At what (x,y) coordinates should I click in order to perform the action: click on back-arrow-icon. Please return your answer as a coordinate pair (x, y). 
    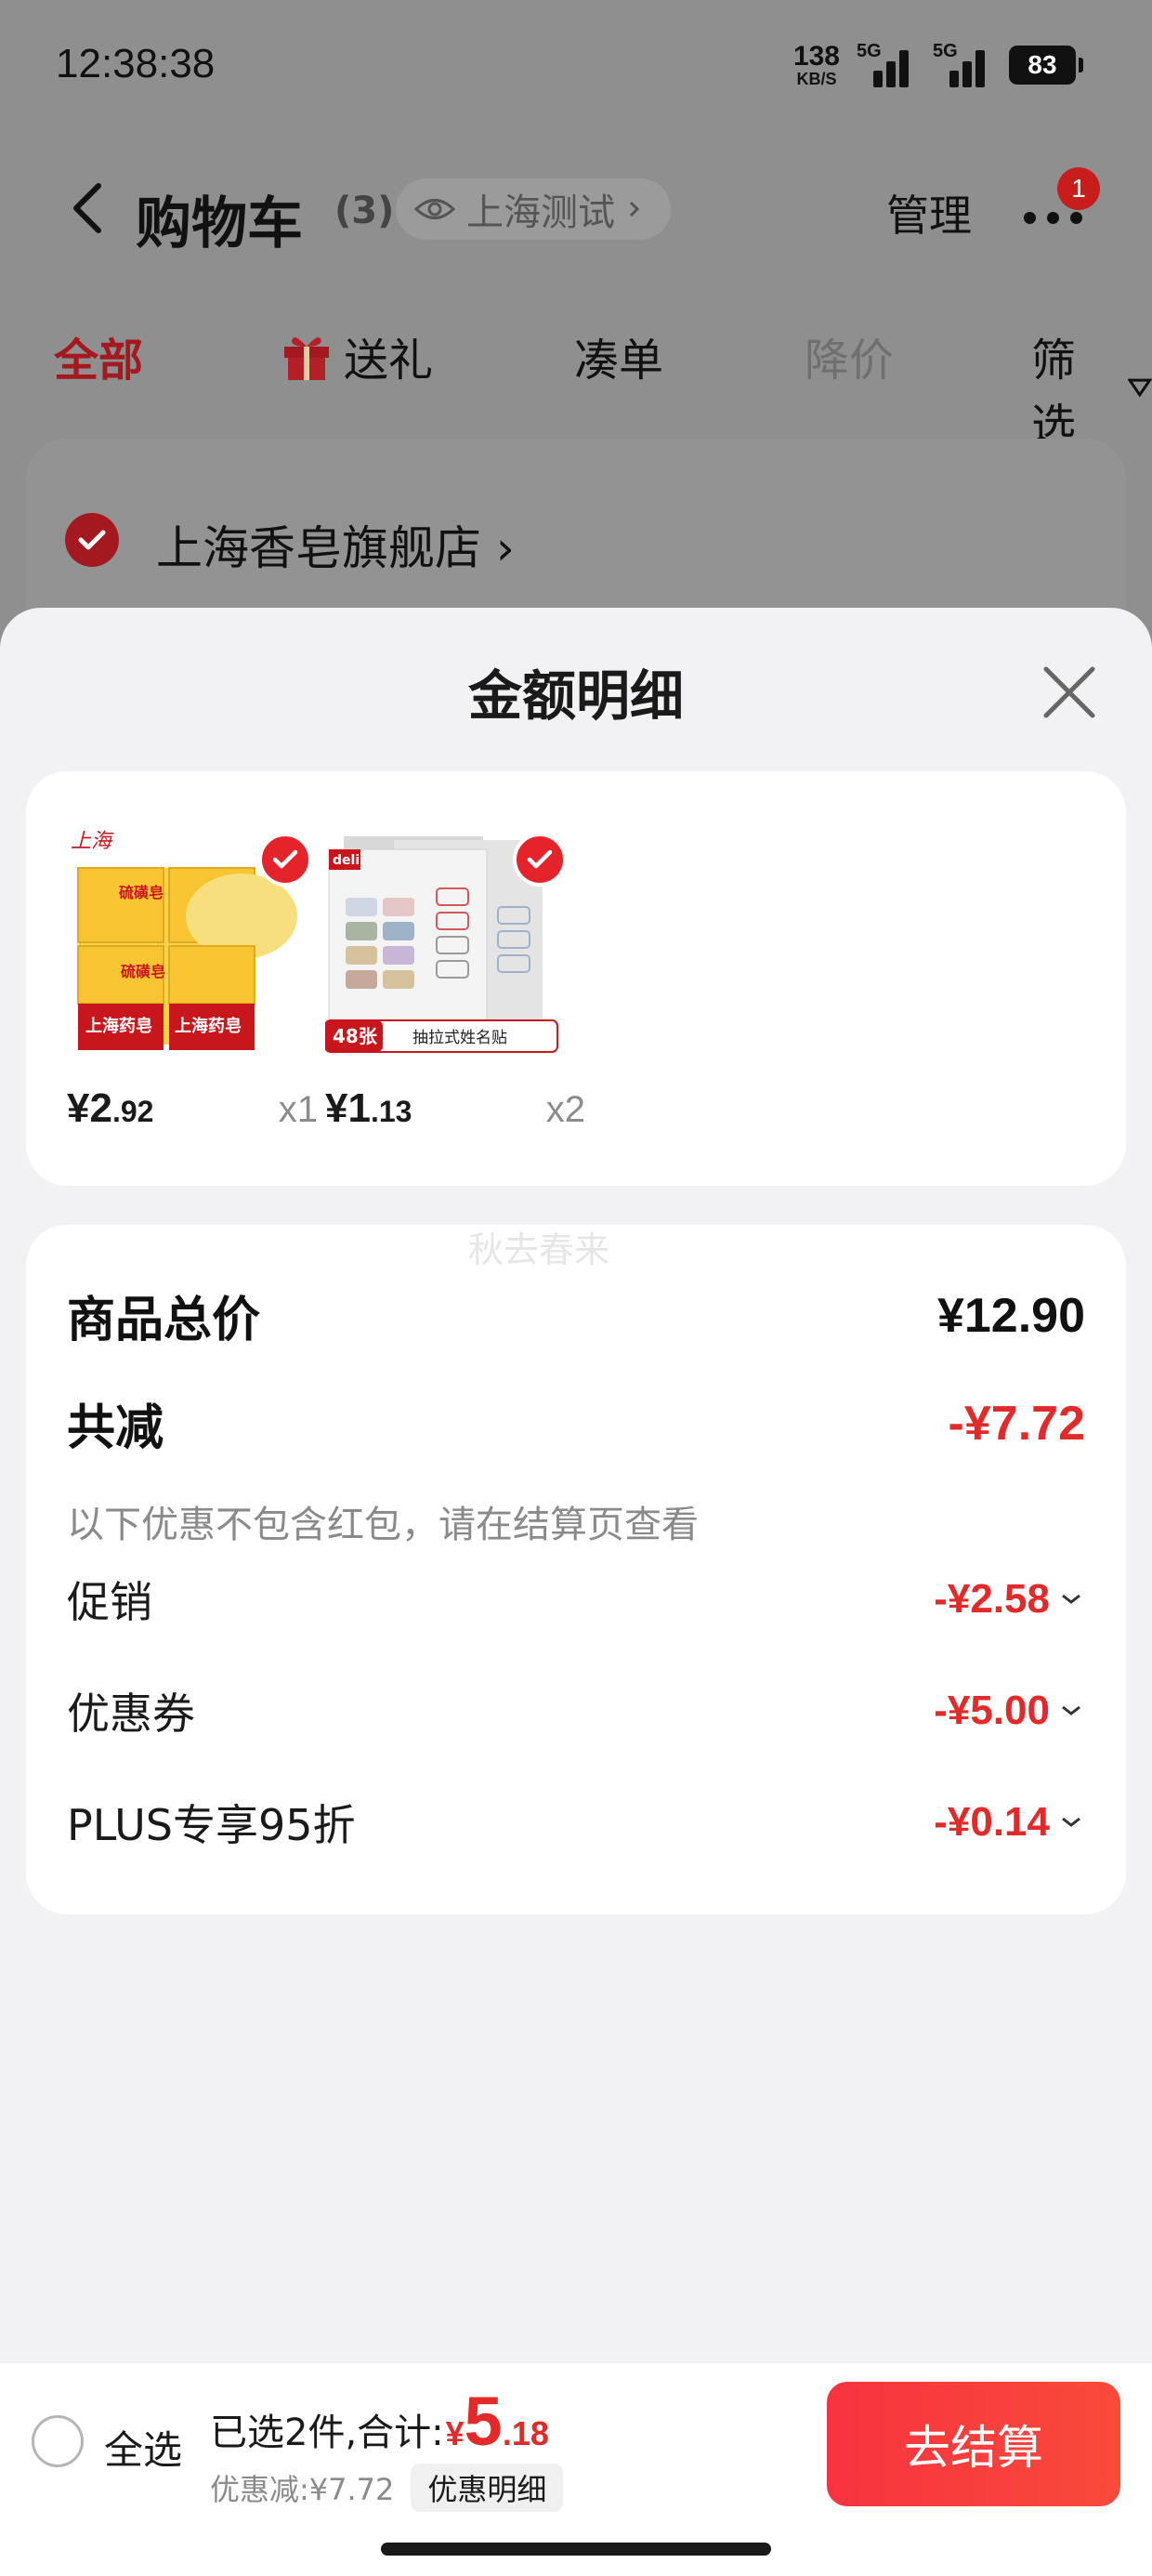
    Looking at the image, I should click on (91, 208).